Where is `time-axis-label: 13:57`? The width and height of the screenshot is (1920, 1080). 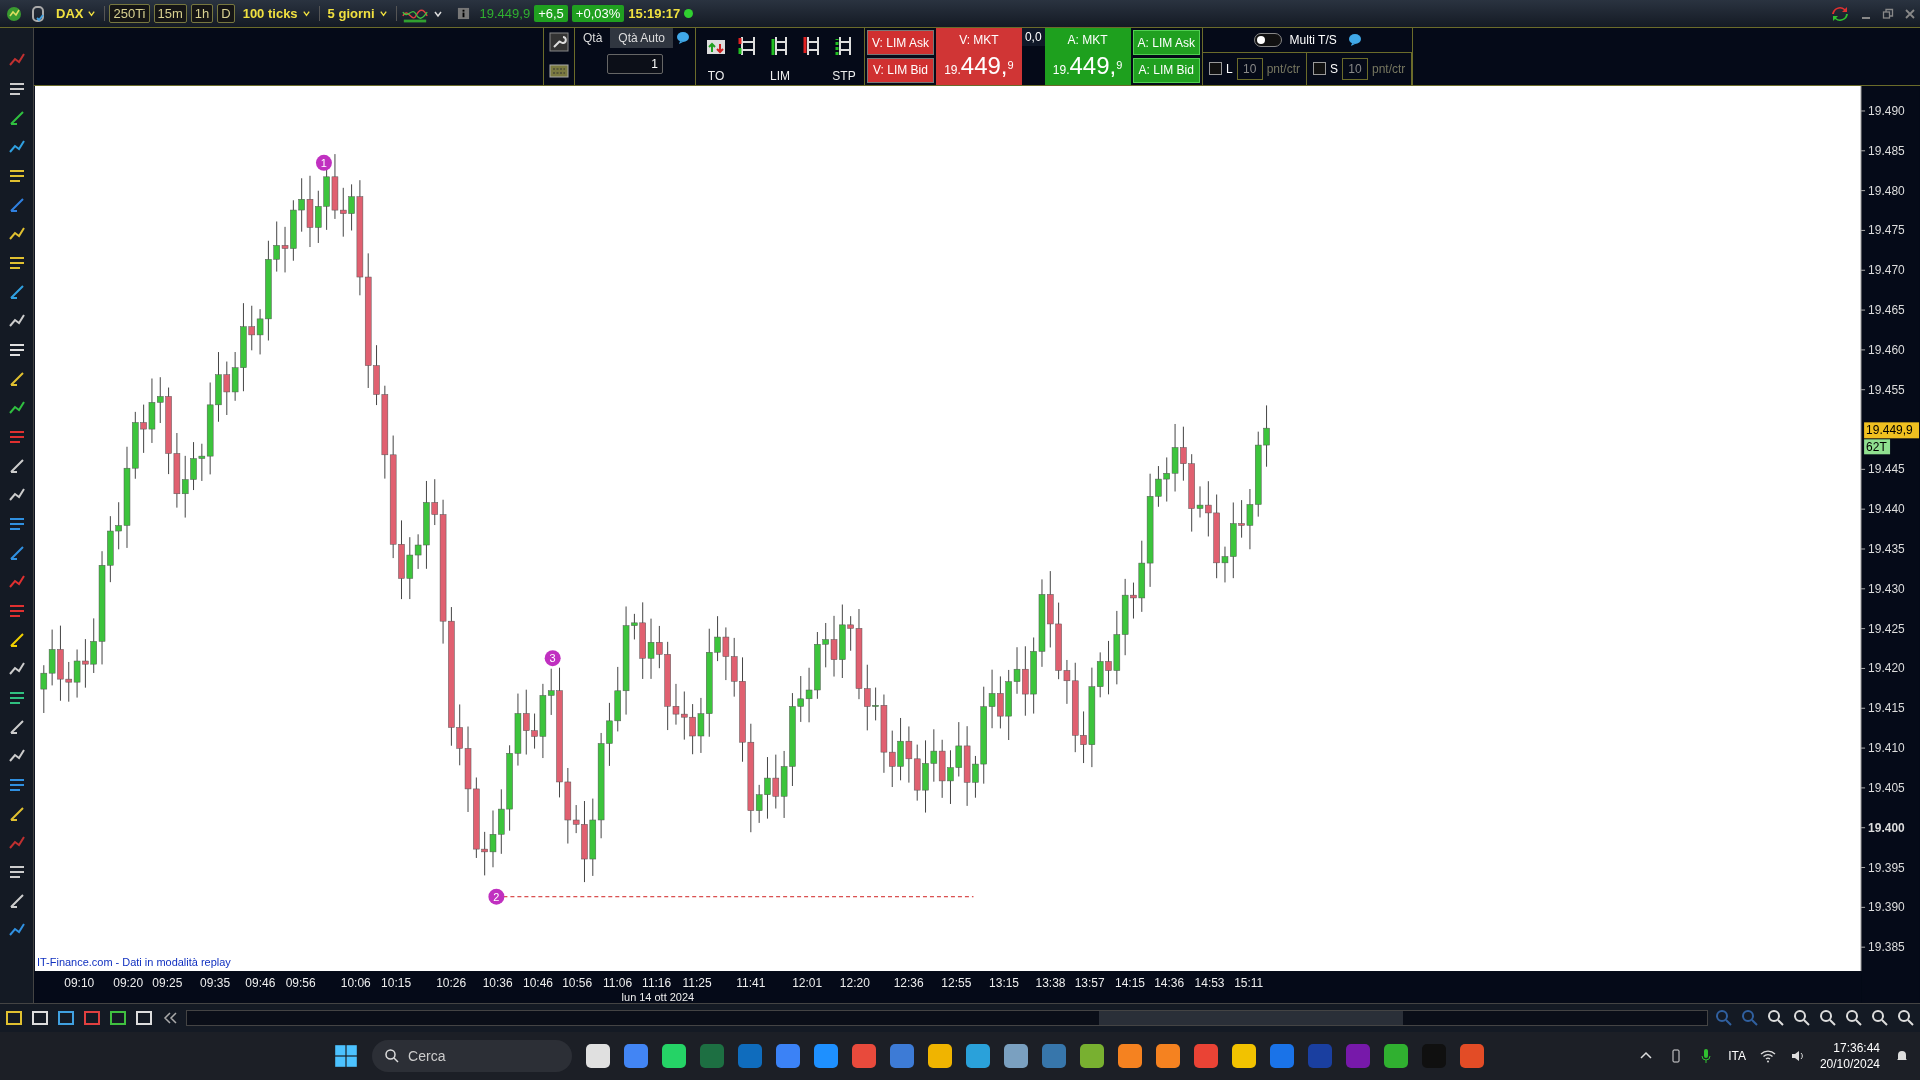 time-axis-label: 13:57 is located at coordinates (1089, 983).